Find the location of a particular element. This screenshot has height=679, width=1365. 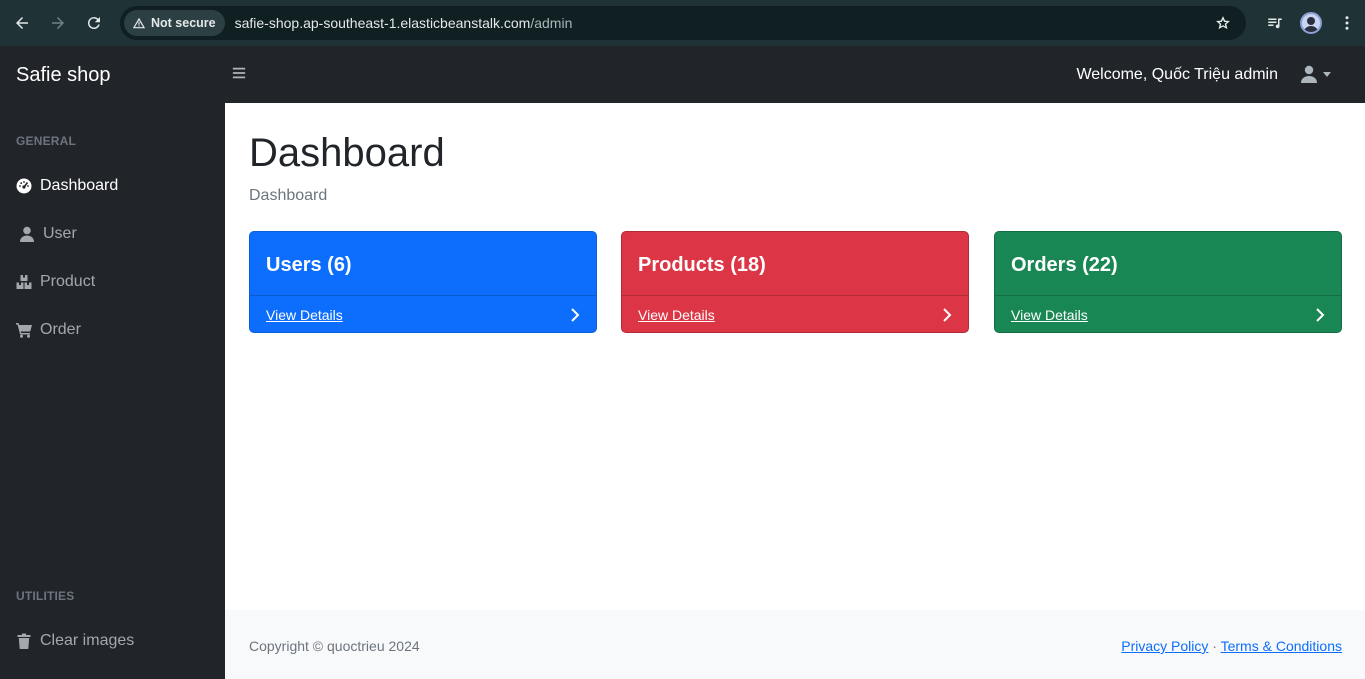

card-title: Orders (22) is located at coordinates (1064, 265).